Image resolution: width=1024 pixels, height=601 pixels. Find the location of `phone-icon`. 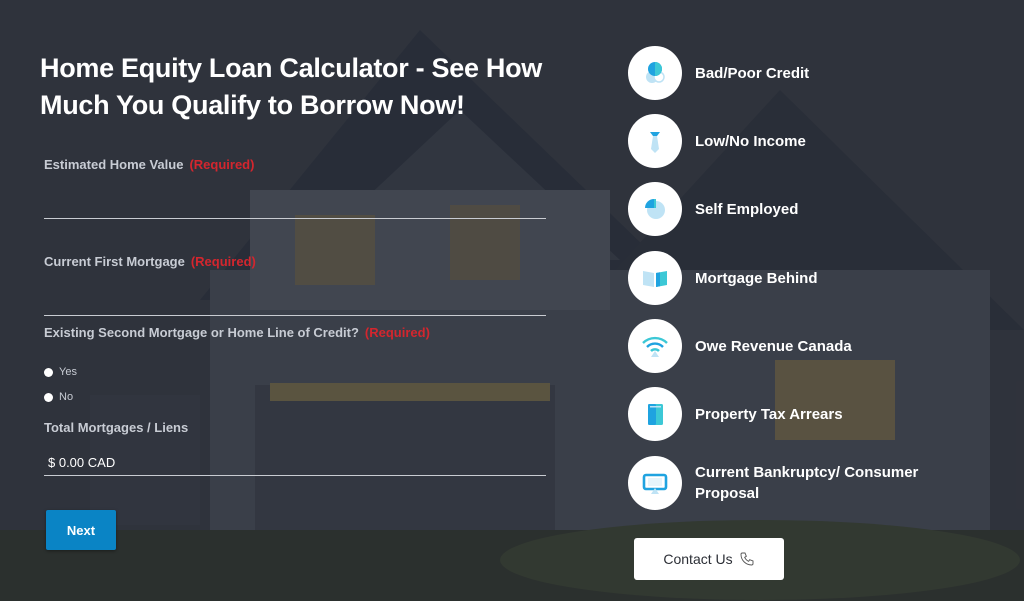

phone-icon is located at coordinates (747, 559).